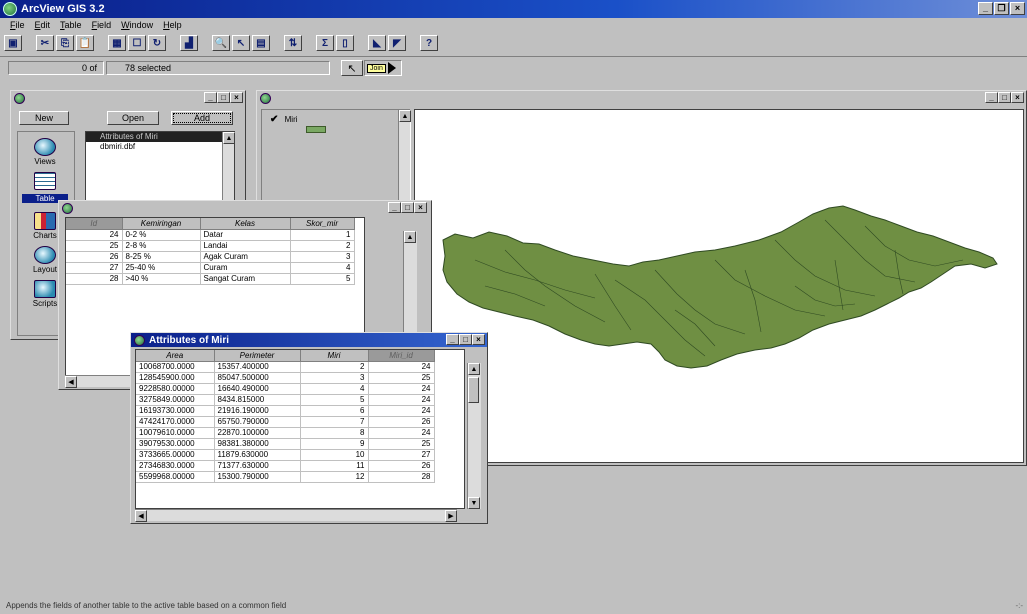 Image resolution: width=1027 pixels, height=614 pixels. Describe the element at coordinates (85, 43) in the screenshot. I see `paste-icon: 📋` at that location.